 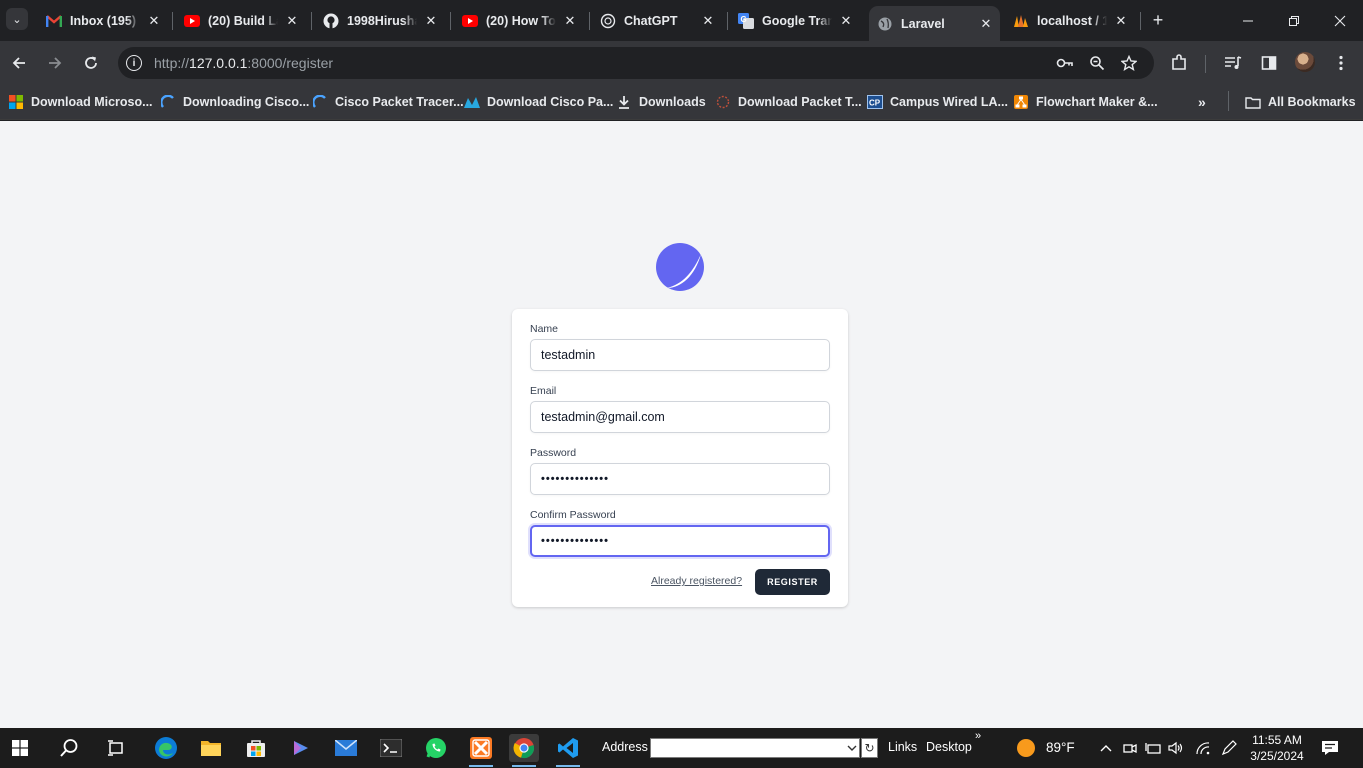 What do you see at coordinates (320, 102) in the screenshot?
I see `cisco-icon` at bounding box center [320, 102].